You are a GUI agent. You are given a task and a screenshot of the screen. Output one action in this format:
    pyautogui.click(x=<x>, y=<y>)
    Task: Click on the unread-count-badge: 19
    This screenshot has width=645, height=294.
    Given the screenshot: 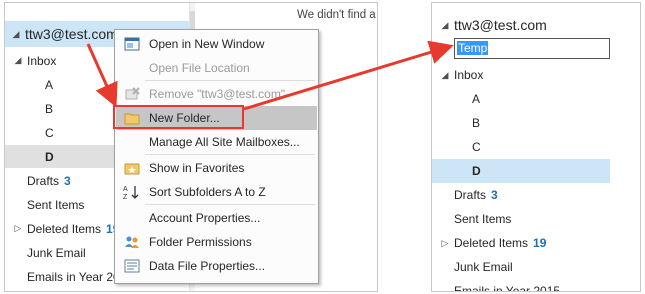 What is the action you would take?
    pyautogui.click(x=540, y=243)
    